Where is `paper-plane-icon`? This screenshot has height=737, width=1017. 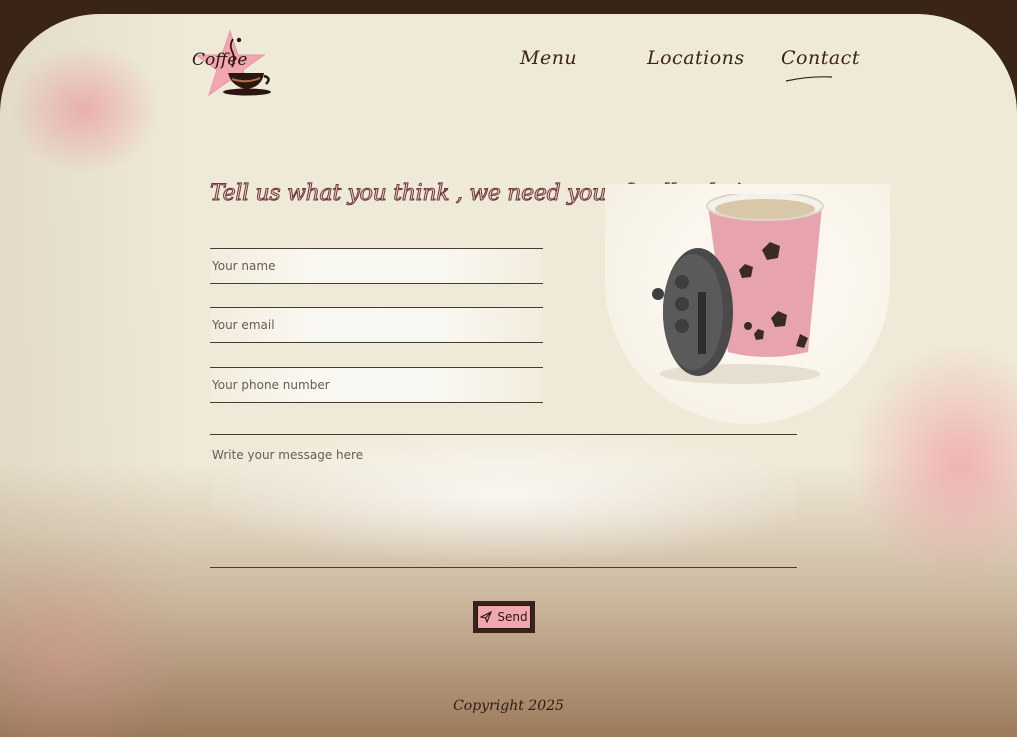
paper-plane-icon is located at coordinates (486, 617).